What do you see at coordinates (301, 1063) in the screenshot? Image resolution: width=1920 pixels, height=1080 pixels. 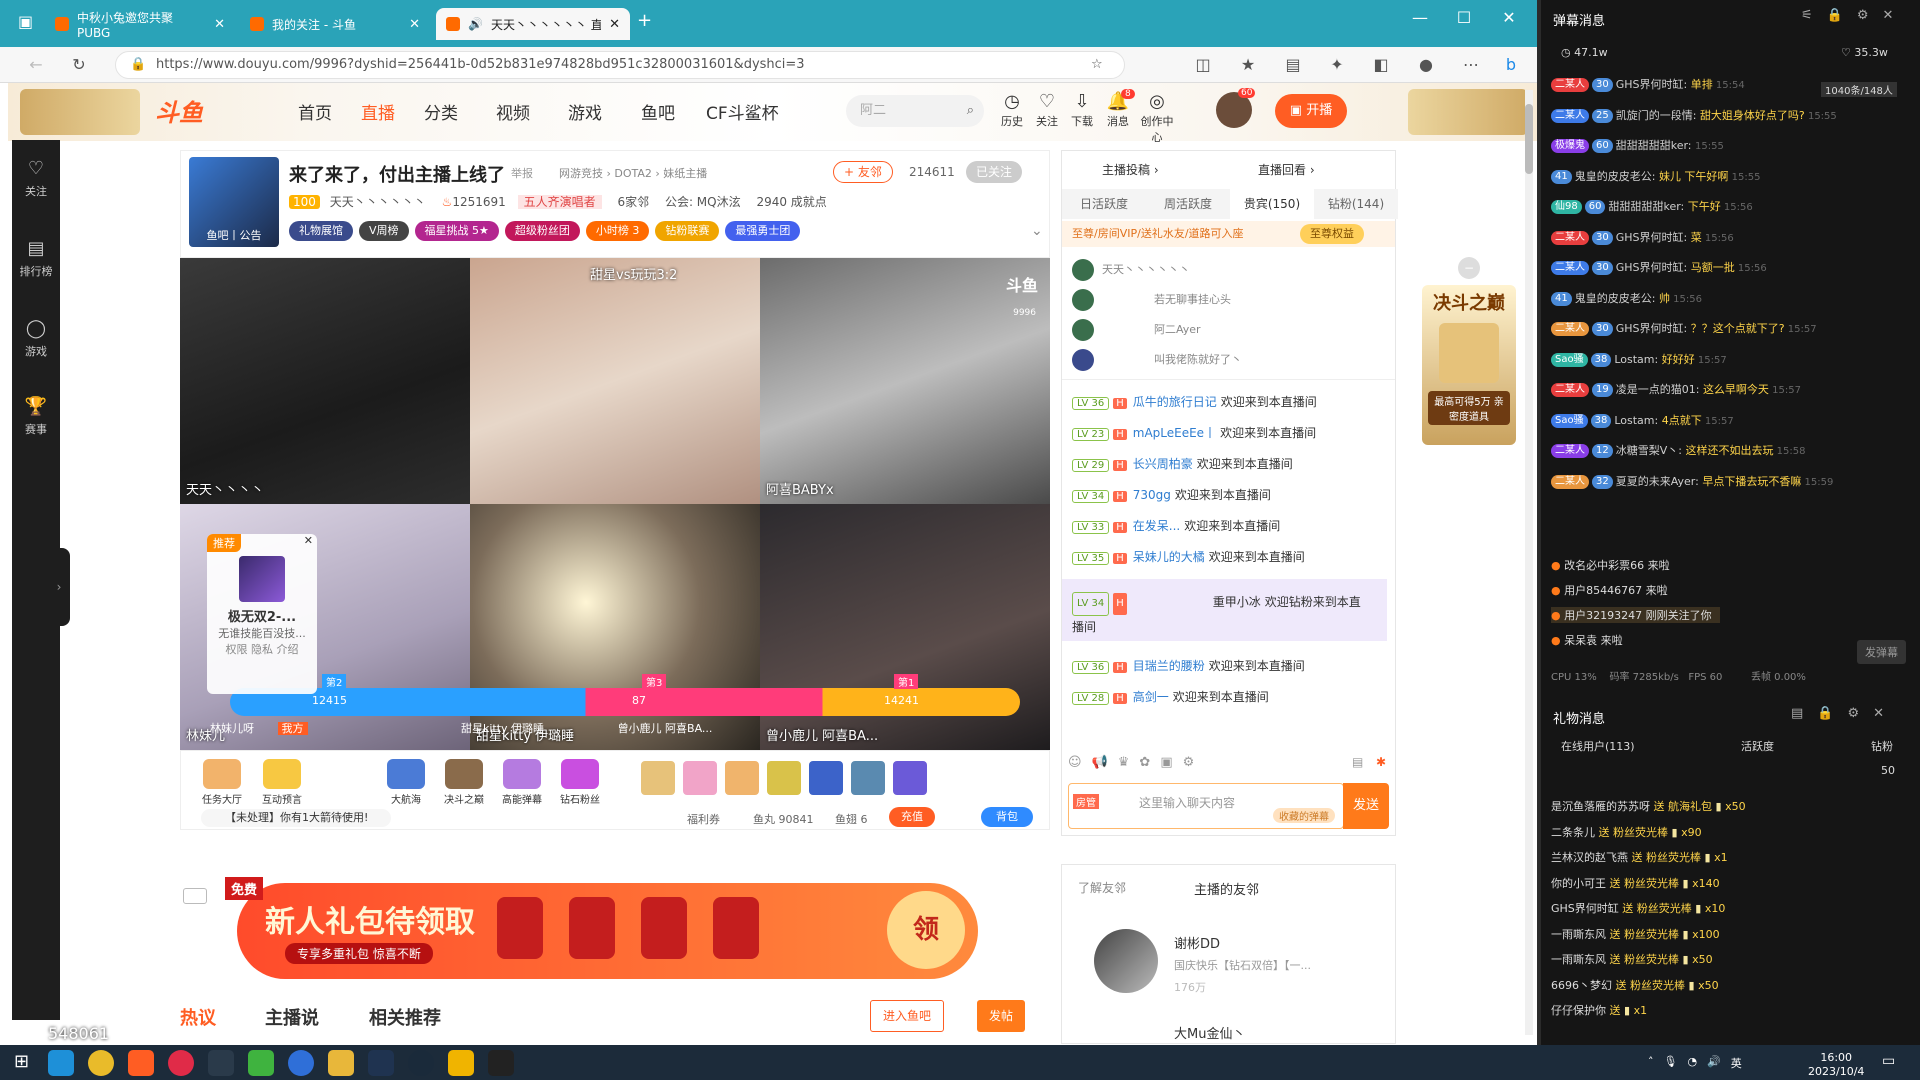 I see `k-app-icon` at bounding box center [301, 1063].